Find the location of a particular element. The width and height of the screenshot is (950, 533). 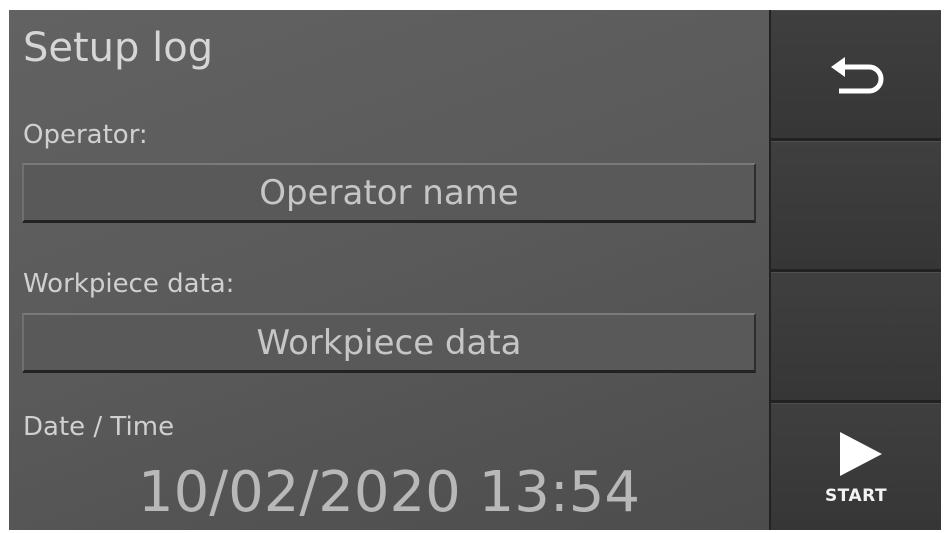

start-label: START is located at coordinates (856, 496).